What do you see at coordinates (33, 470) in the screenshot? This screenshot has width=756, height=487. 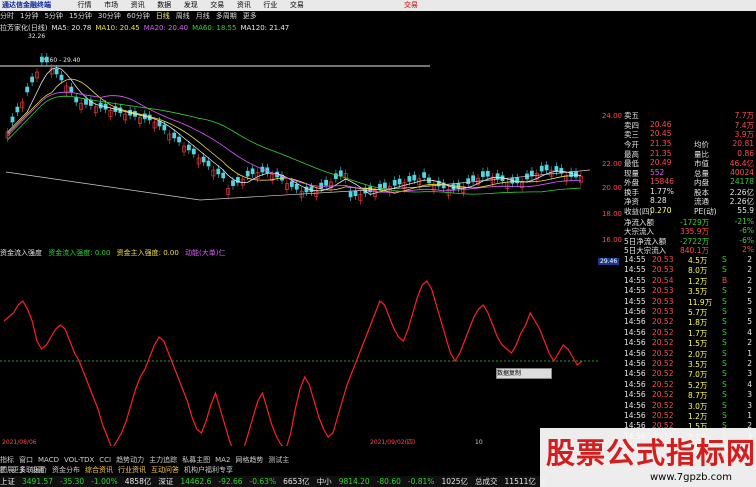 I see `info-tab-1: 关联报价` at bounding box center [33, 470].